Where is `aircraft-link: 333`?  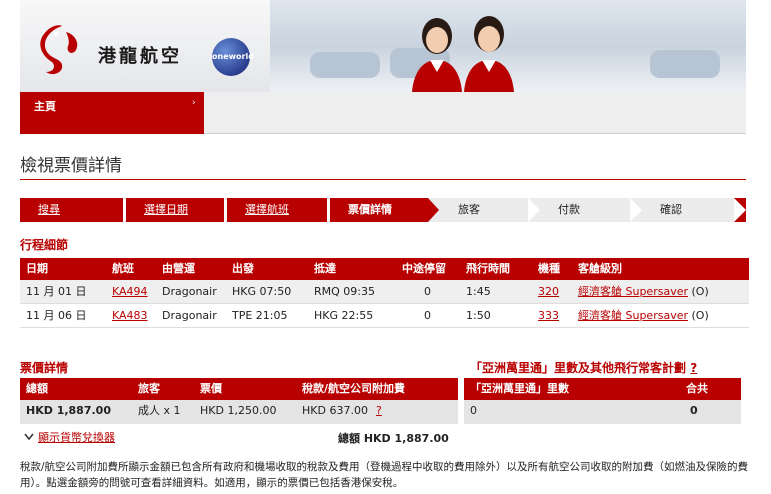 aircraft-link: 333 is located at coordinates (548, 316).